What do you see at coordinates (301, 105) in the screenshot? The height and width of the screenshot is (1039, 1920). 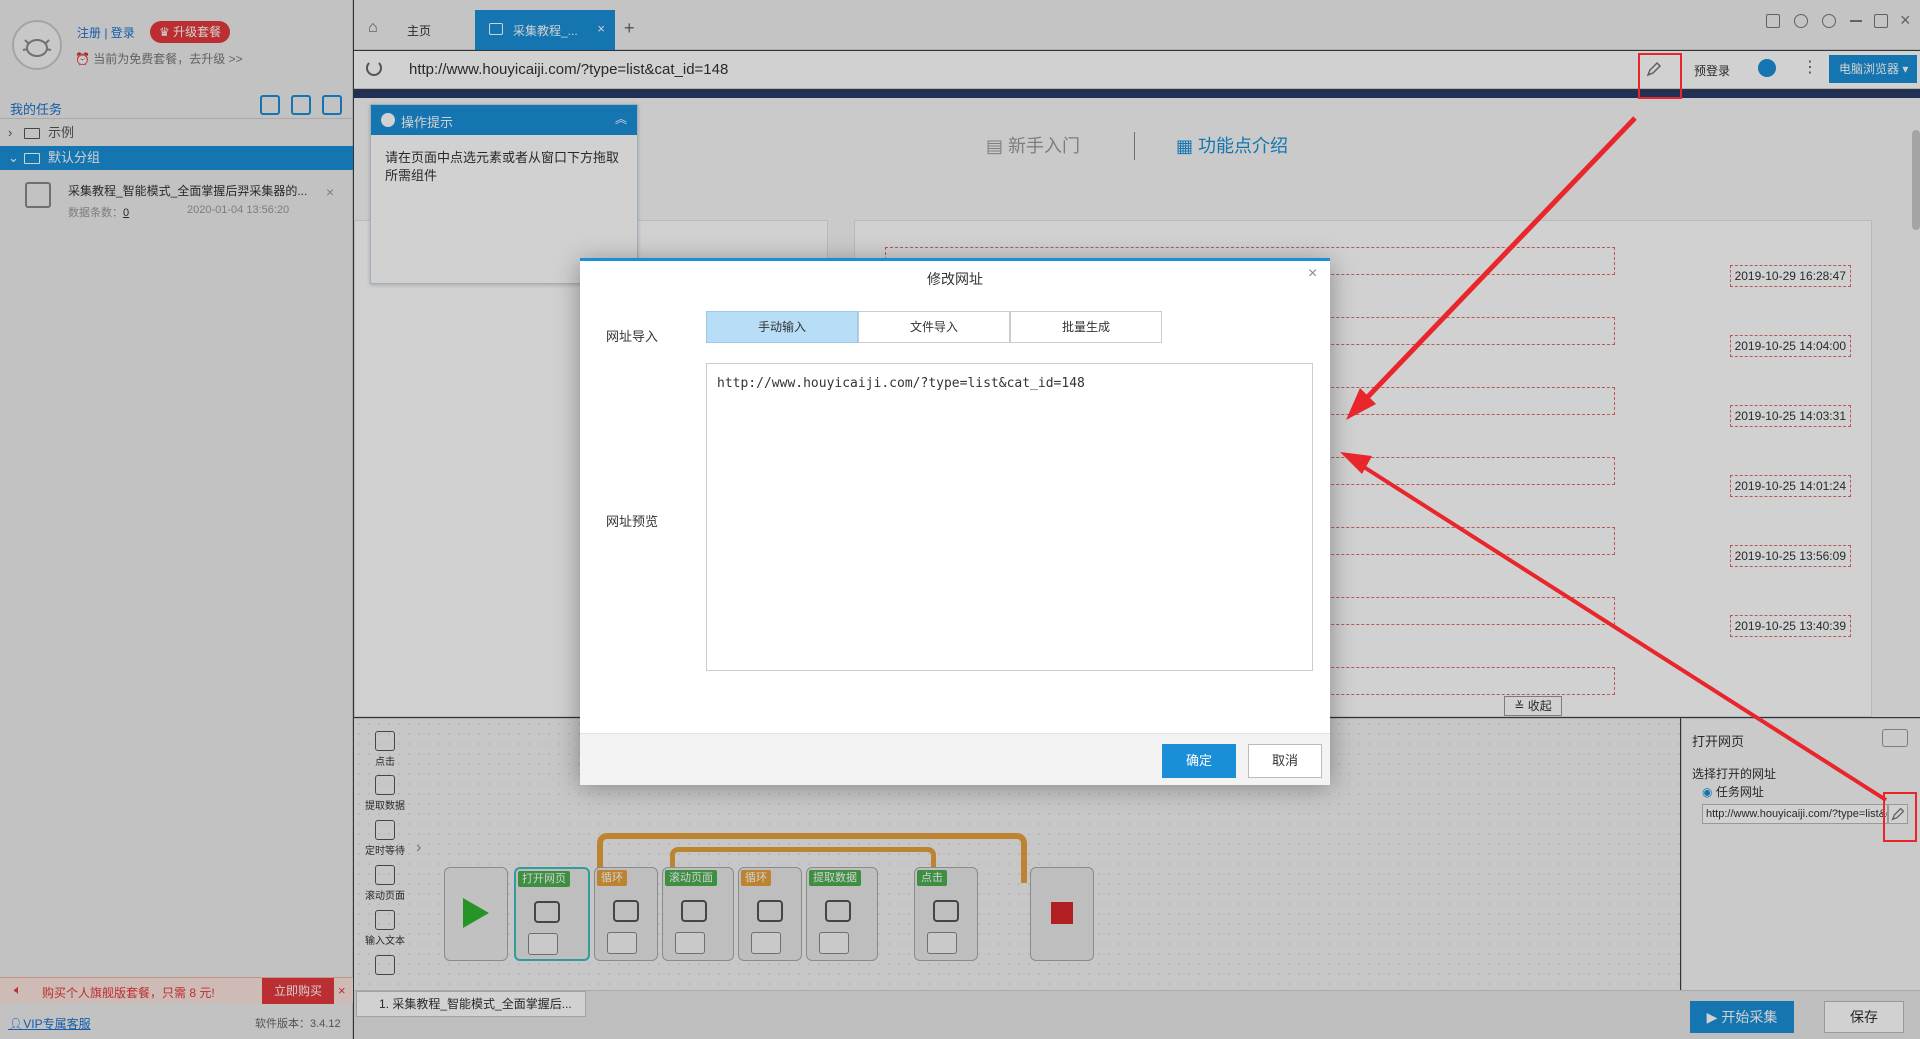 I see `new-task-icon` at bounding box center [301, 105].